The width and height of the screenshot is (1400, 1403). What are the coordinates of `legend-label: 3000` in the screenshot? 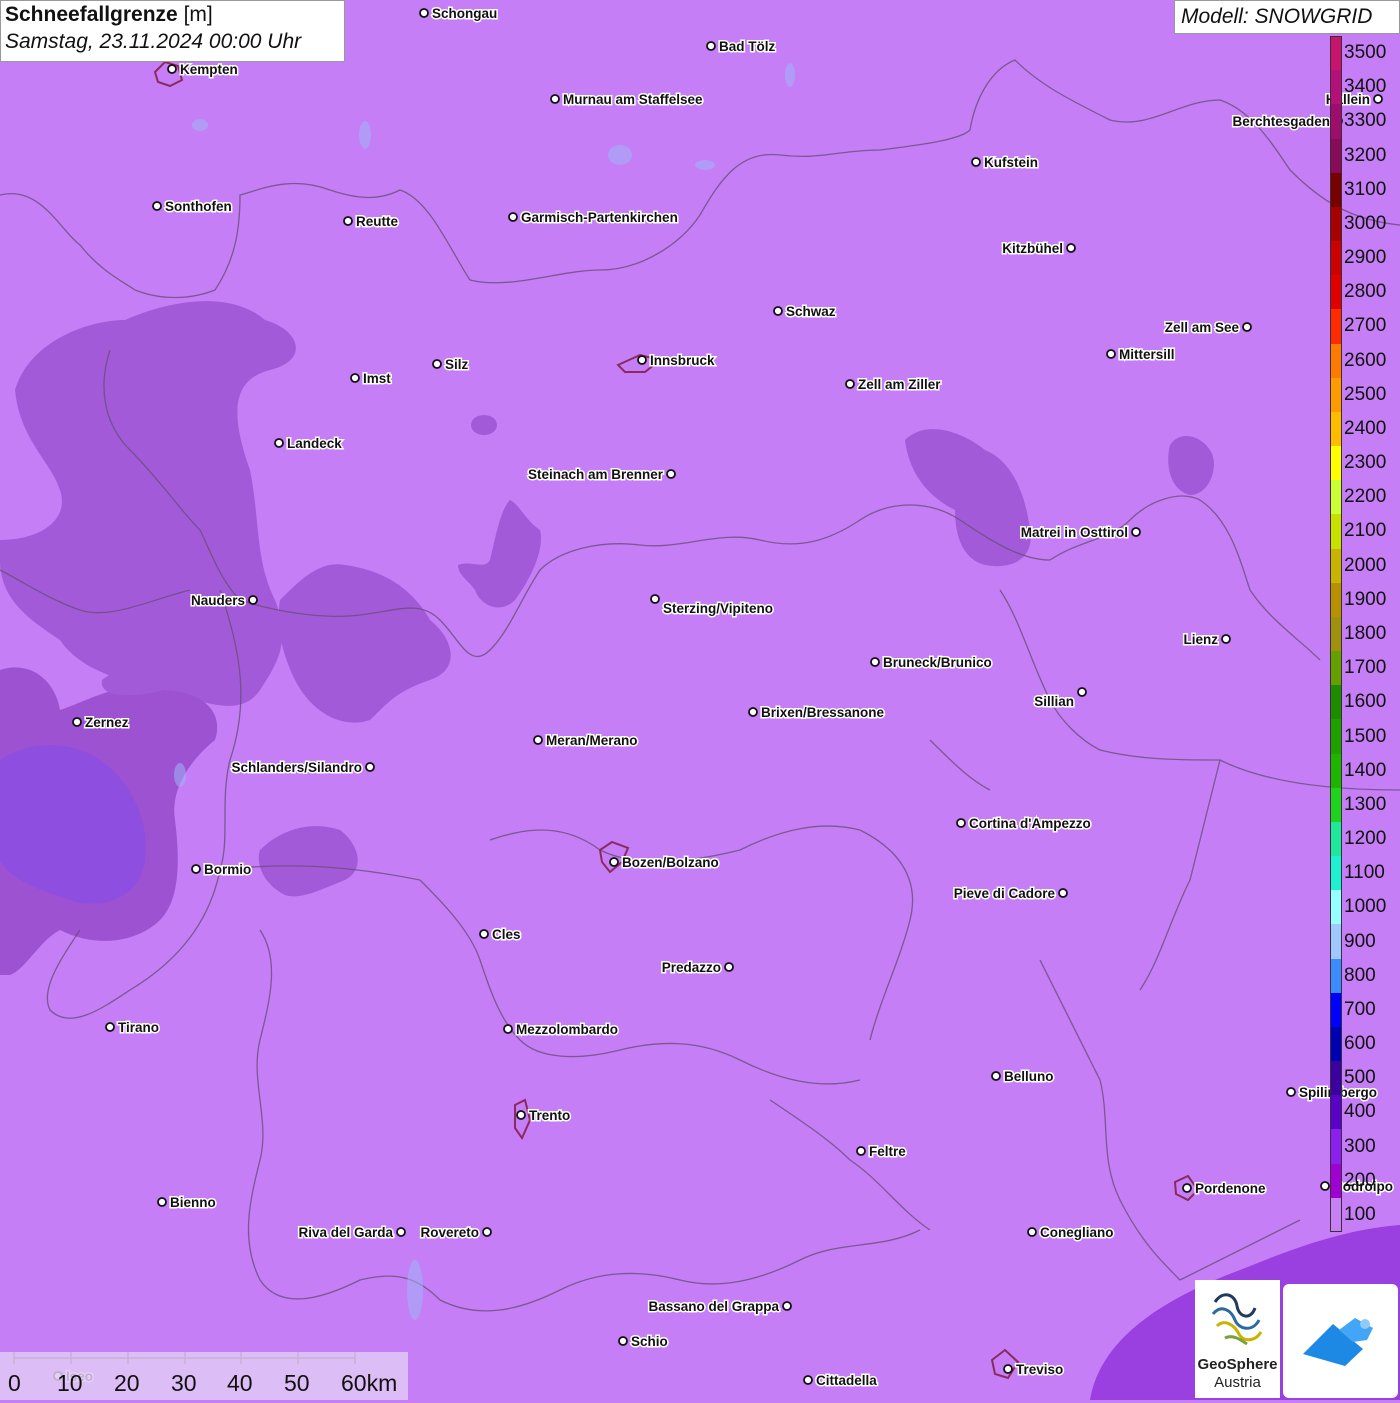 It's located at (1365, 223).